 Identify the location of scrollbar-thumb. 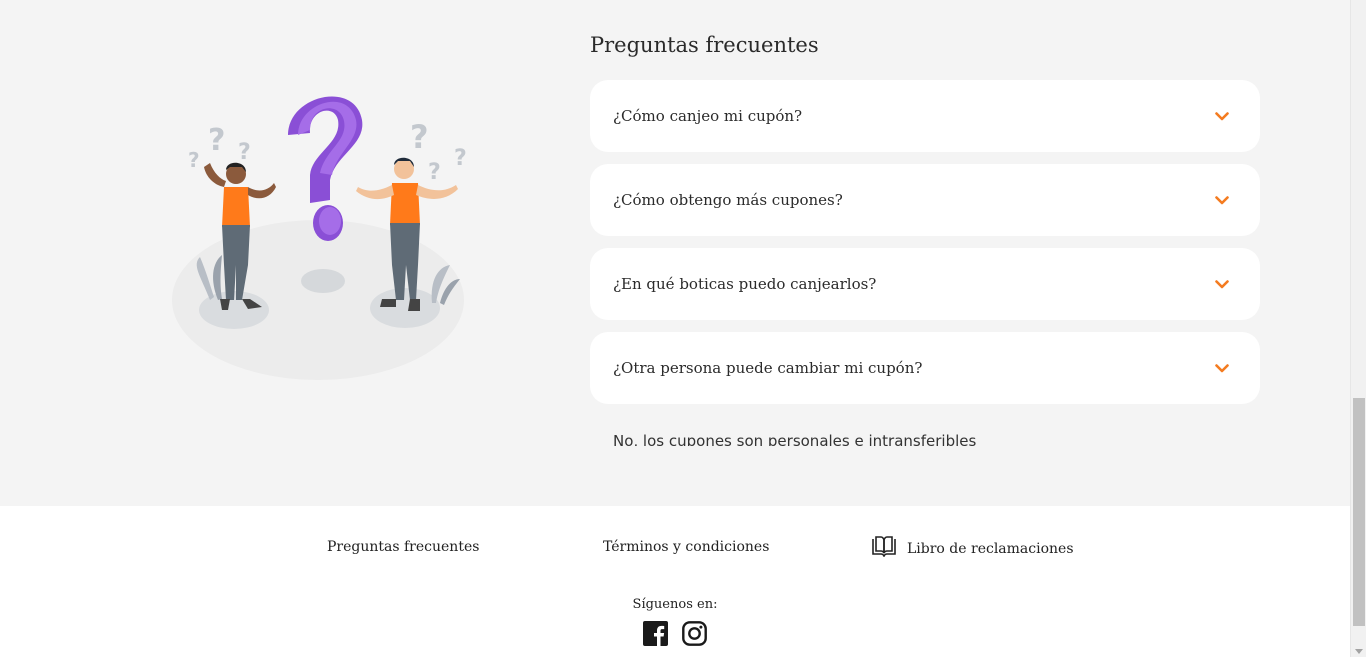
(1359, 512).